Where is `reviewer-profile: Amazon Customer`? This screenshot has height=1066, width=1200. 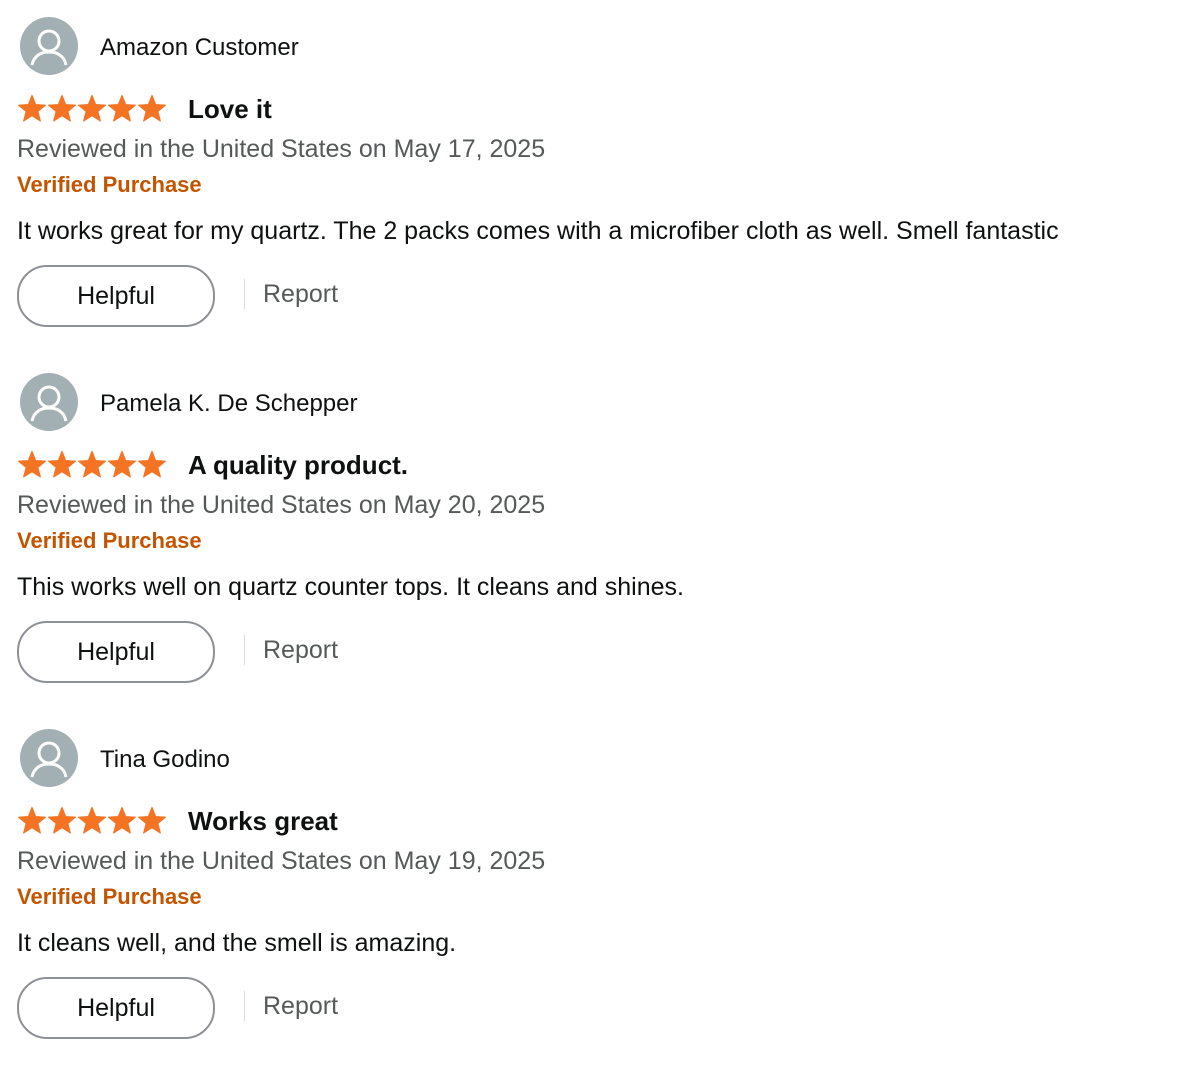 reviewer-profile: Amazon Customer is located at coordinates (604, 47).